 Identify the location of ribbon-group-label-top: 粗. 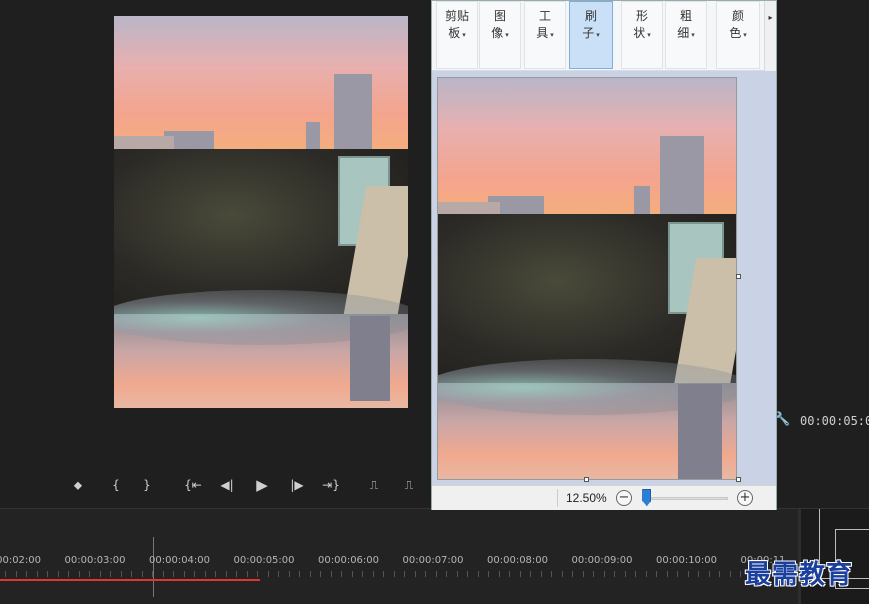
(685, 16).